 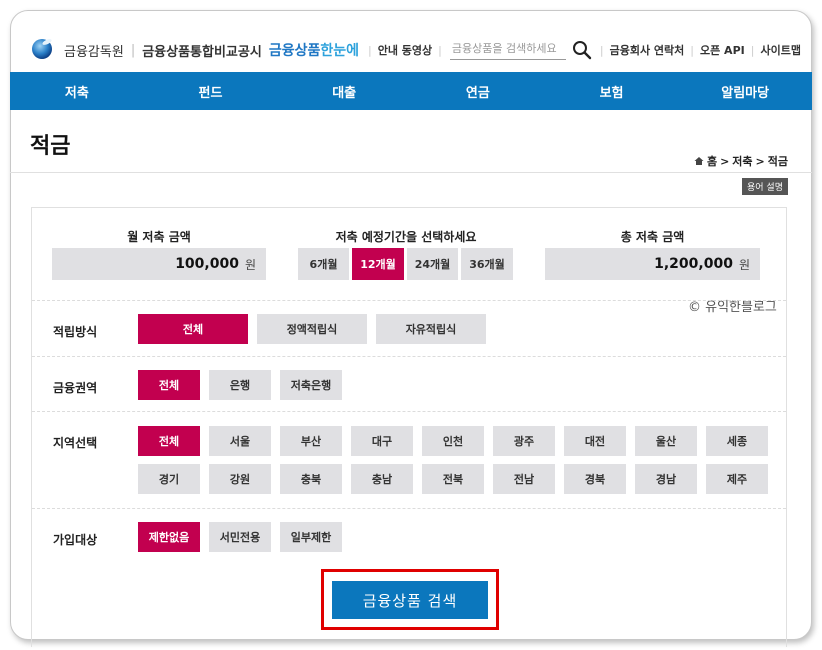 I want to click on main-nav: 저축 펀드 대출 연금 보험 알림마당, so click(x=411, y=91).